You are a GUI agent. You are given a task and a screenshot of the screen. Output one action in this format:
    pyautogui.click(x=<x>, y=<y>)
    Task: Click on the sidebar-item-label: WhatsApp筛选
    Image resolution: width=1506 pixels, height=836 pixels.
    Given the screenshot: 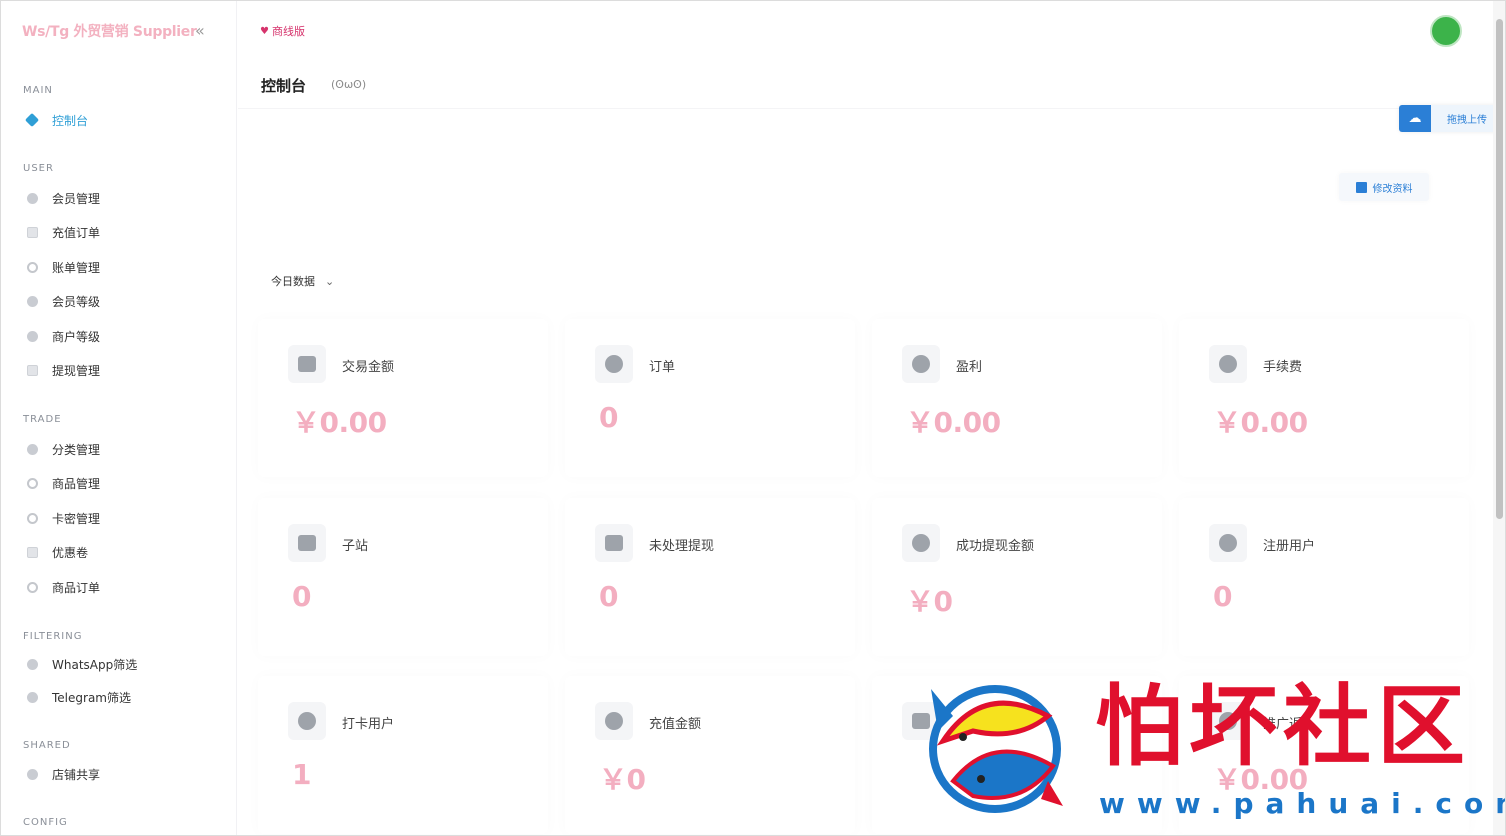 What is the action you would take?
    pyautogui.click(x=95, y=664)
    